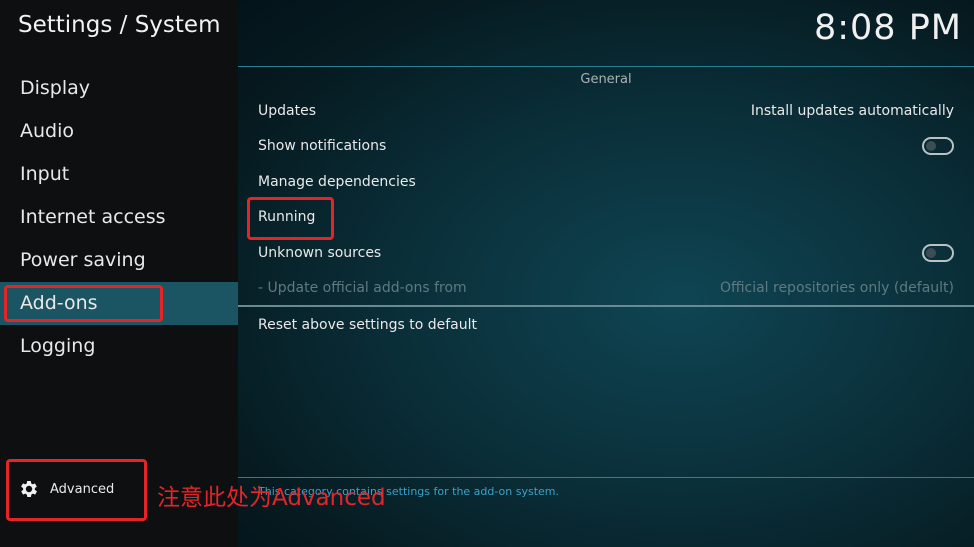 This screenshot has width=974, height=547. Describe the element at coordinates (271, 498) in the screenshot. I see `annotation-note: 注意此处为Advanced` at that location.